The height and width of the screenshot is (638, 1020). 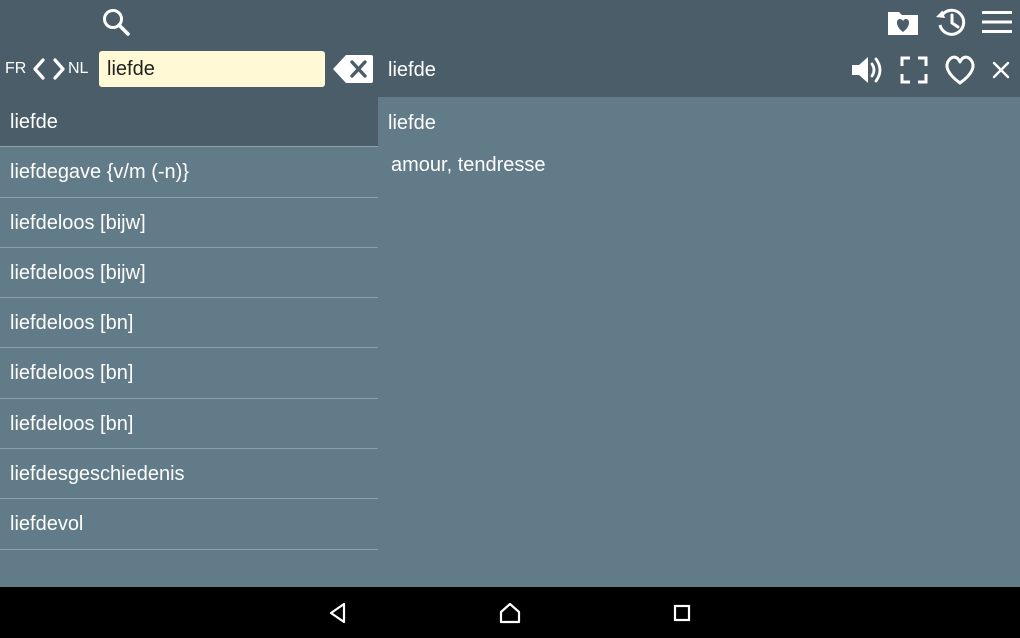 I want to click on search-input, so click(x=212, y=69).